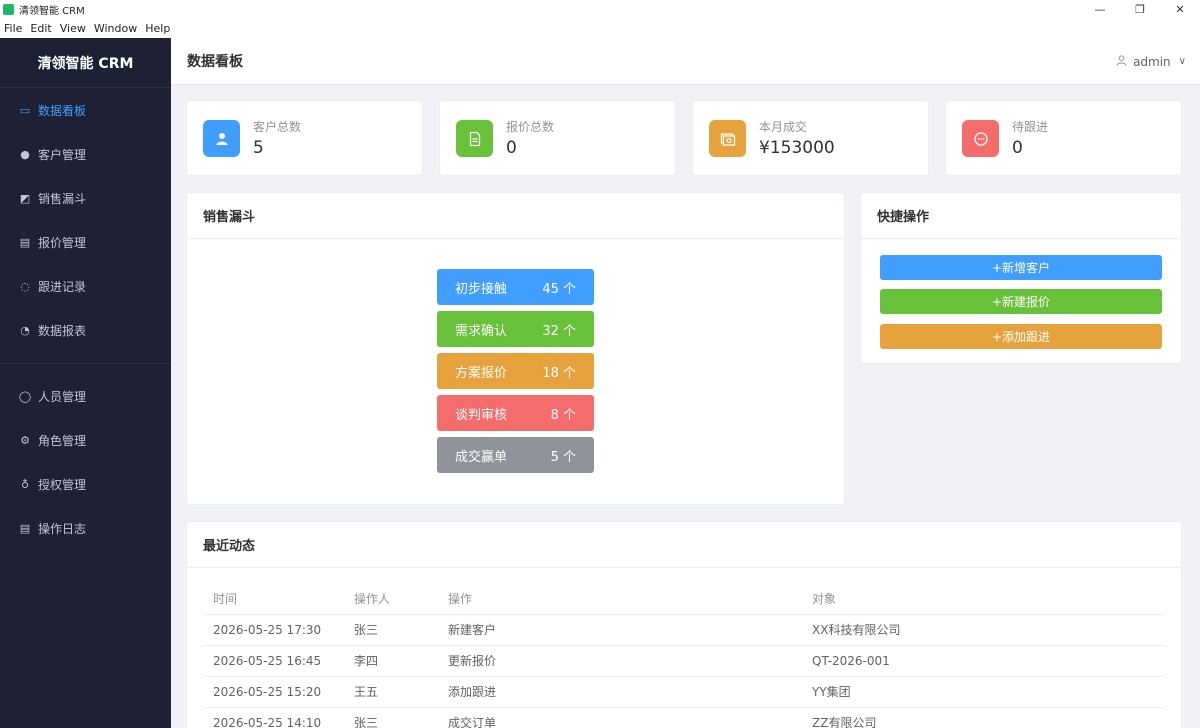 The width and height of the screenshot is (1200, 728). Describe the element at coordinates (1021, 336) in the screenshot. I see `add-followup-button: +添加跟进` at that location.